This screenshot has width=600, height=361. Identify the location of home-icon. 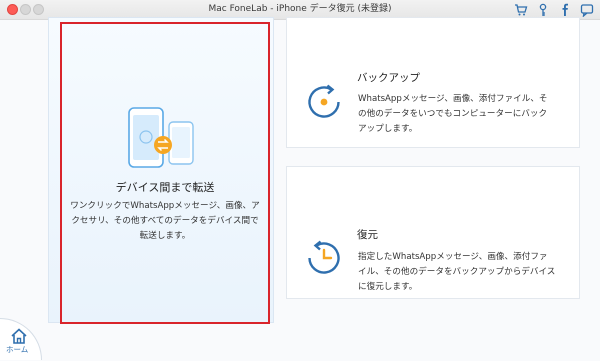
(19, 336).